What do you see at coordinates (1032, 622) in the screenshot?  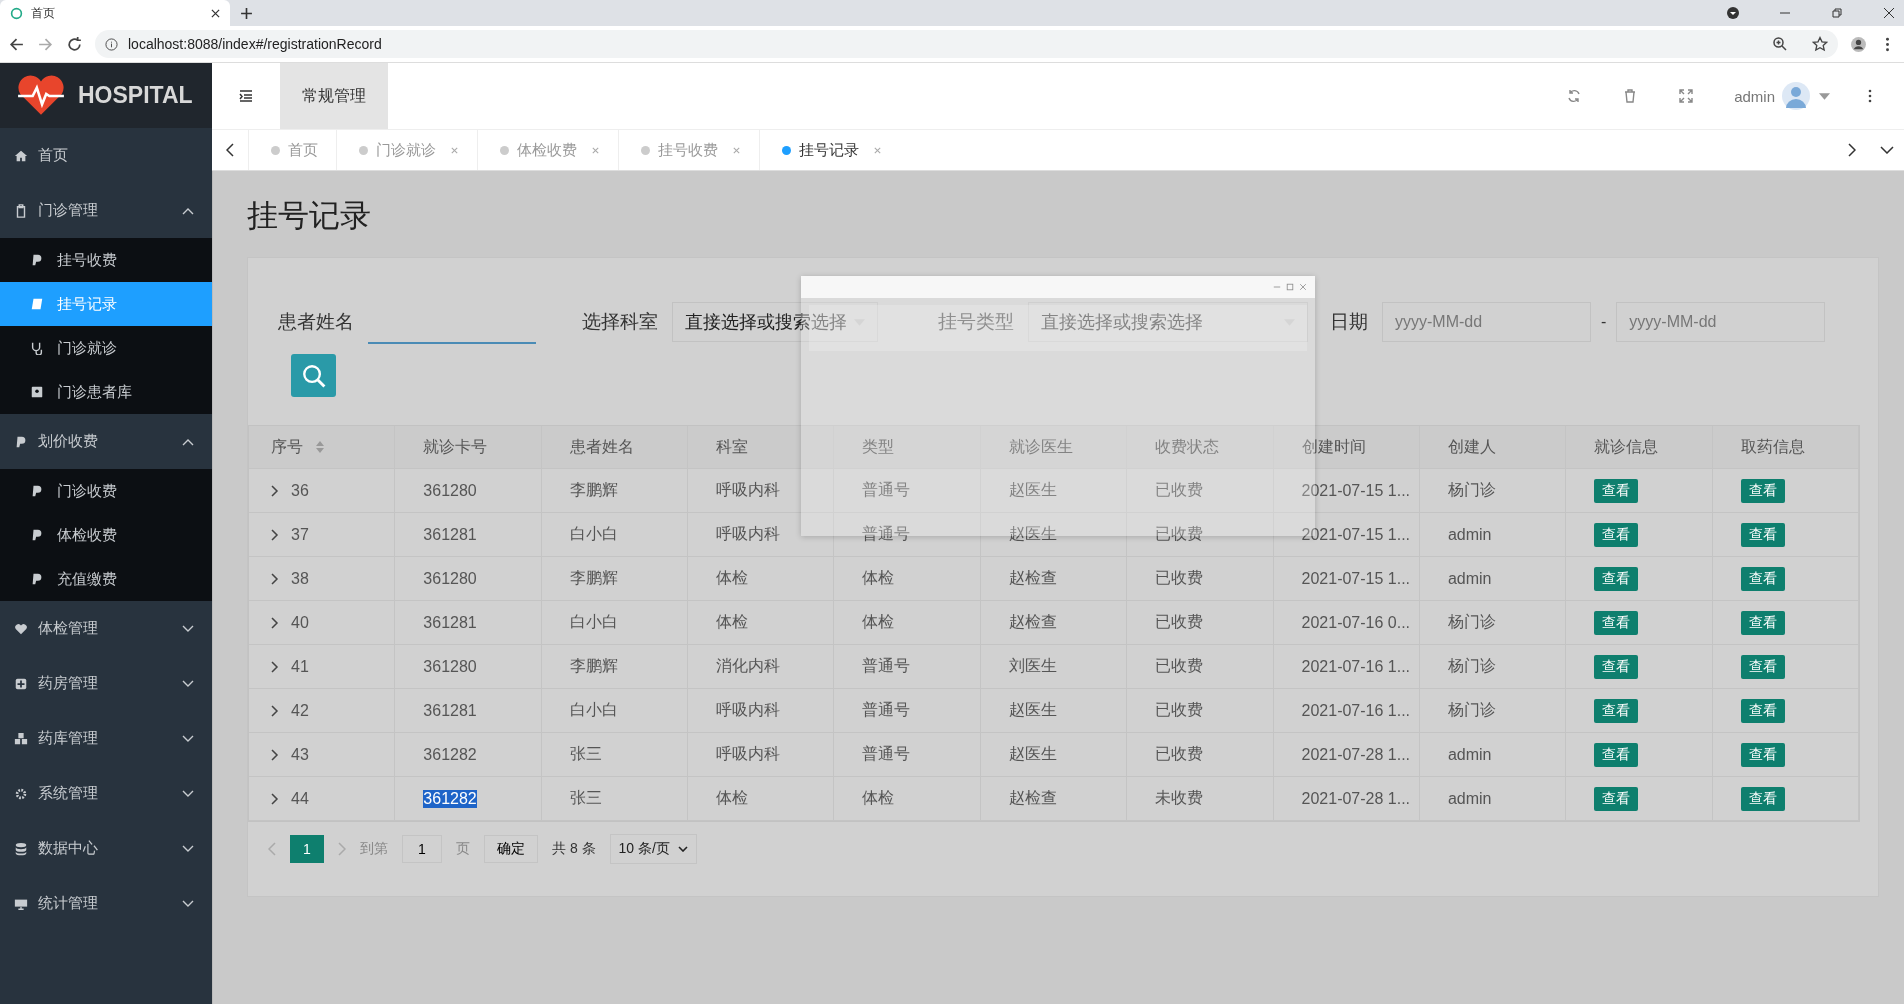 I see `table-cell-text: 赵检查` at bounding box center [1032, 622].